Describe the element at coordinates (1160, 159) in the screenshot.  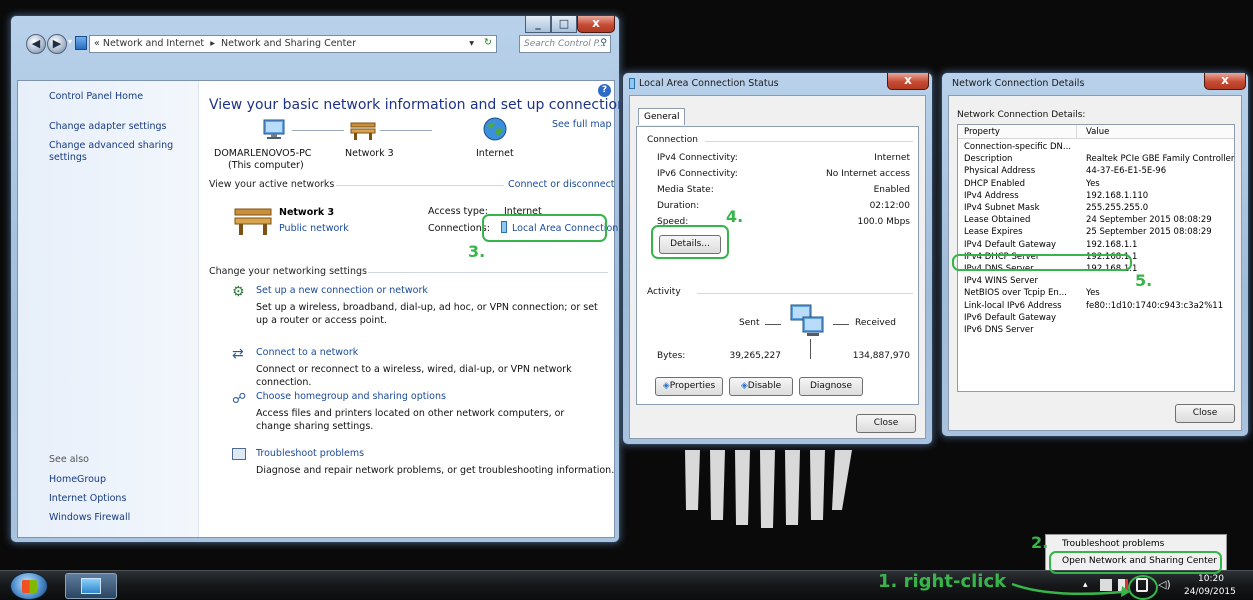
I see `details-row-value: Realtek PCIe GBE Family Controller` at that location.